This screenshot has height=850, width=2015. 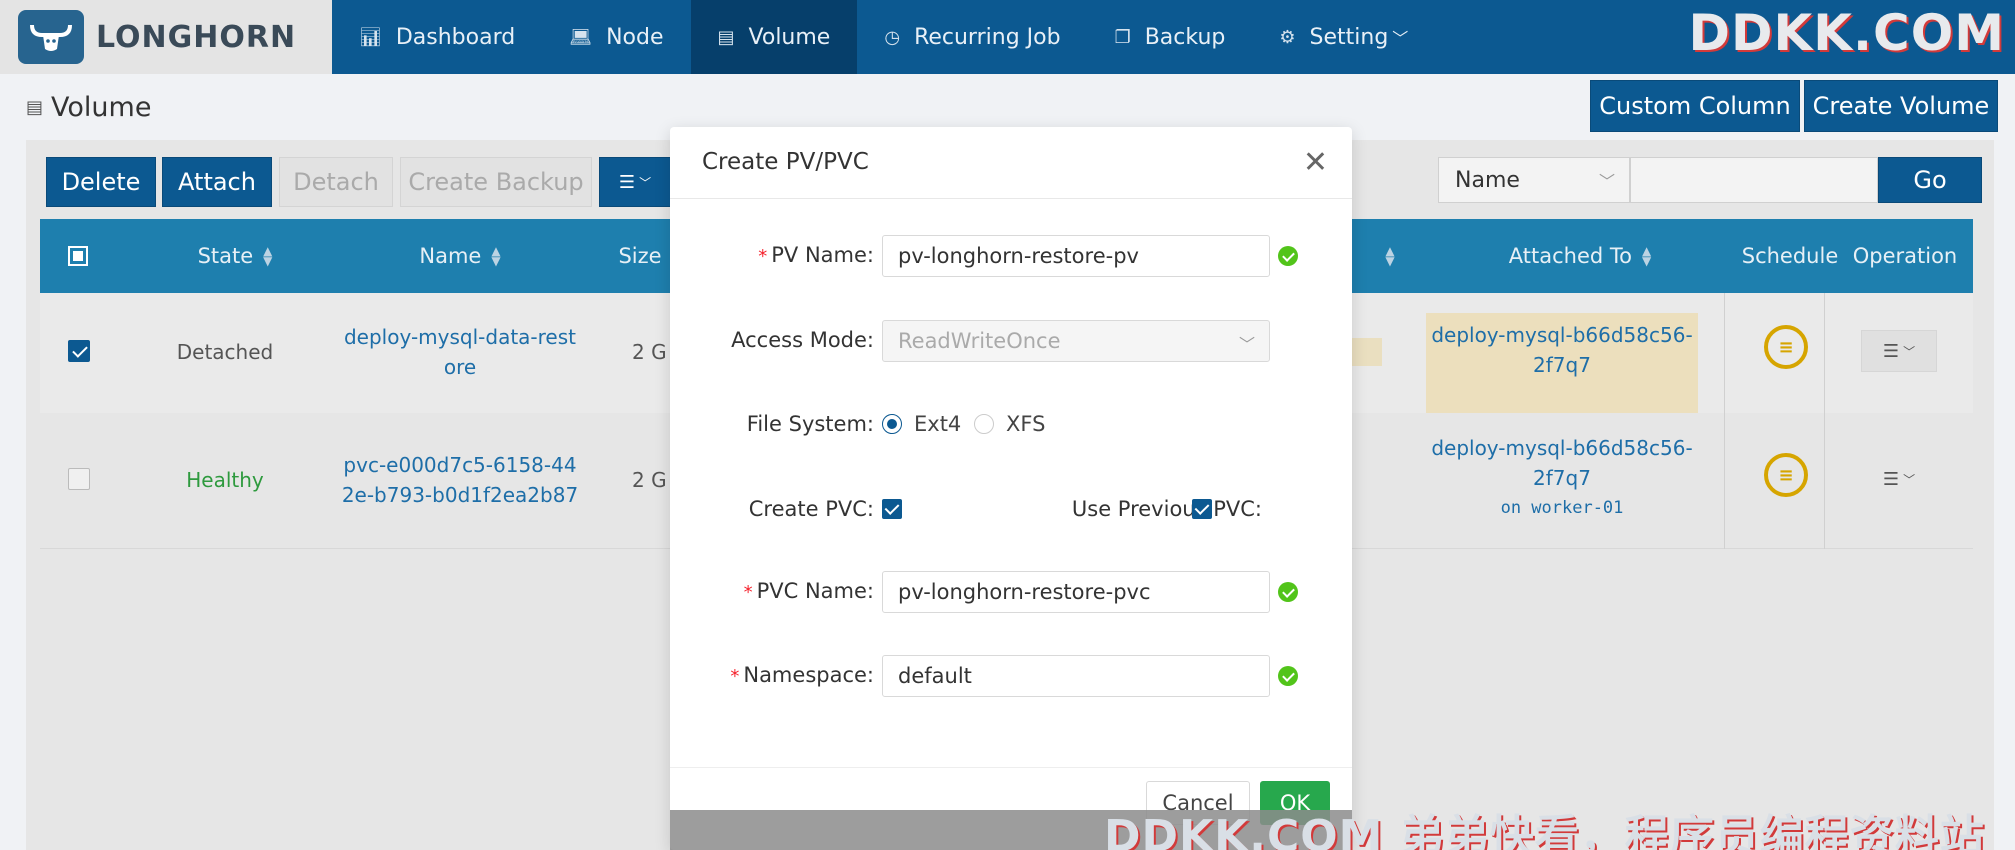 I want to click on create-pvc-label: Create PVC:, so click(x=811, y=509).